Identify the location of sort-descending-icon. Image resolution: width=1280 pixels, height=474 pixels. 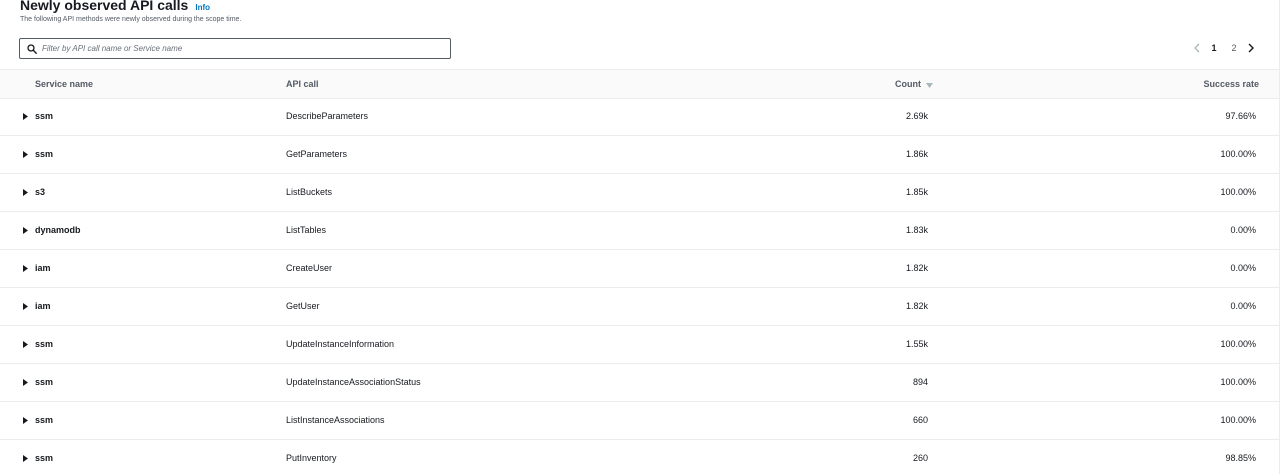
(929, 85).